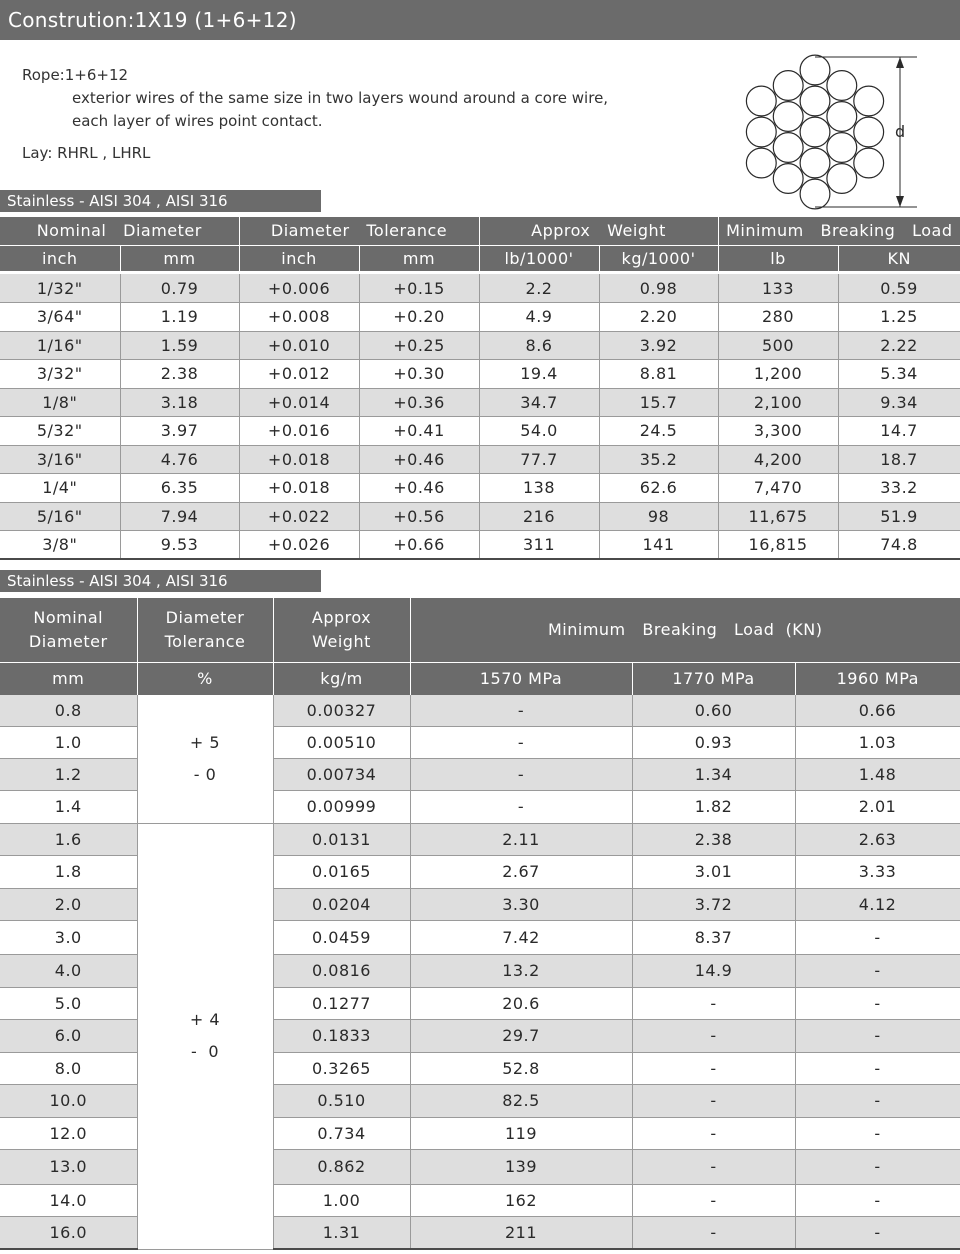  What do you see at coordinates (315, 153) in the screenshot?
I see `lay-line: Lay: RHRL , LHRL` at bounding box center [315, 153].